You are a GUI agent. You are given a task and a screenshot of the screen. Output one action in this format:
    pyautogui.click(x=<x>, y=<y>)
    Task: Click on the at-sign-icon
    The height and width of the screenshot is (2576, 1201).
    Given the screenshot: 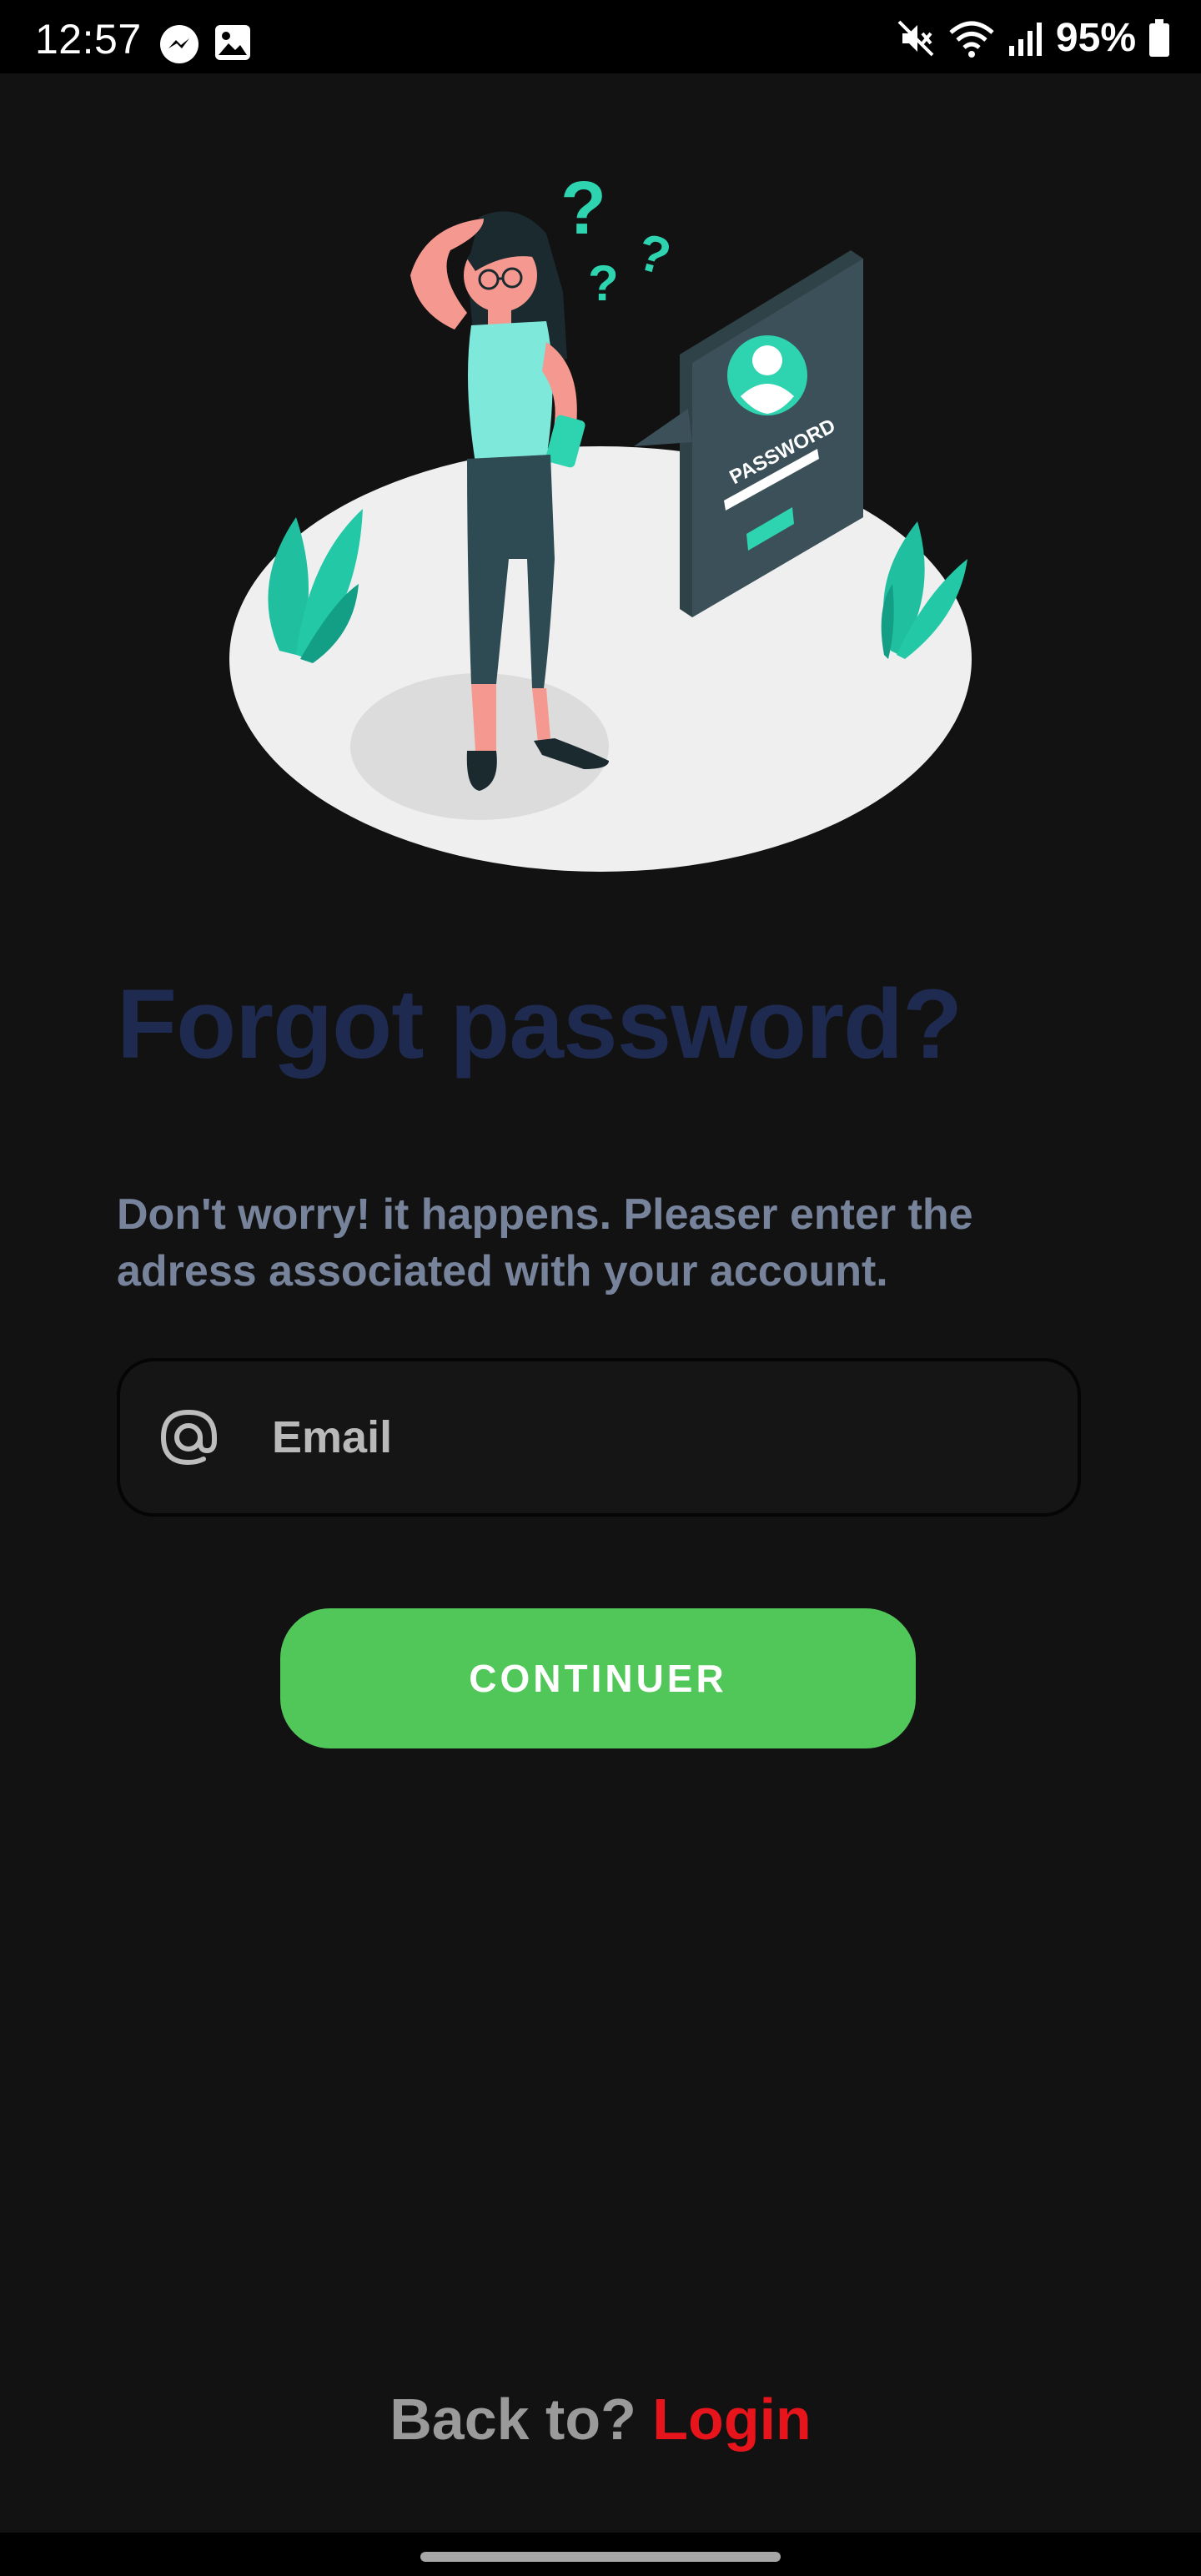 What is the action you would take?
    pyautogui.click(x=189, y=1437)
    